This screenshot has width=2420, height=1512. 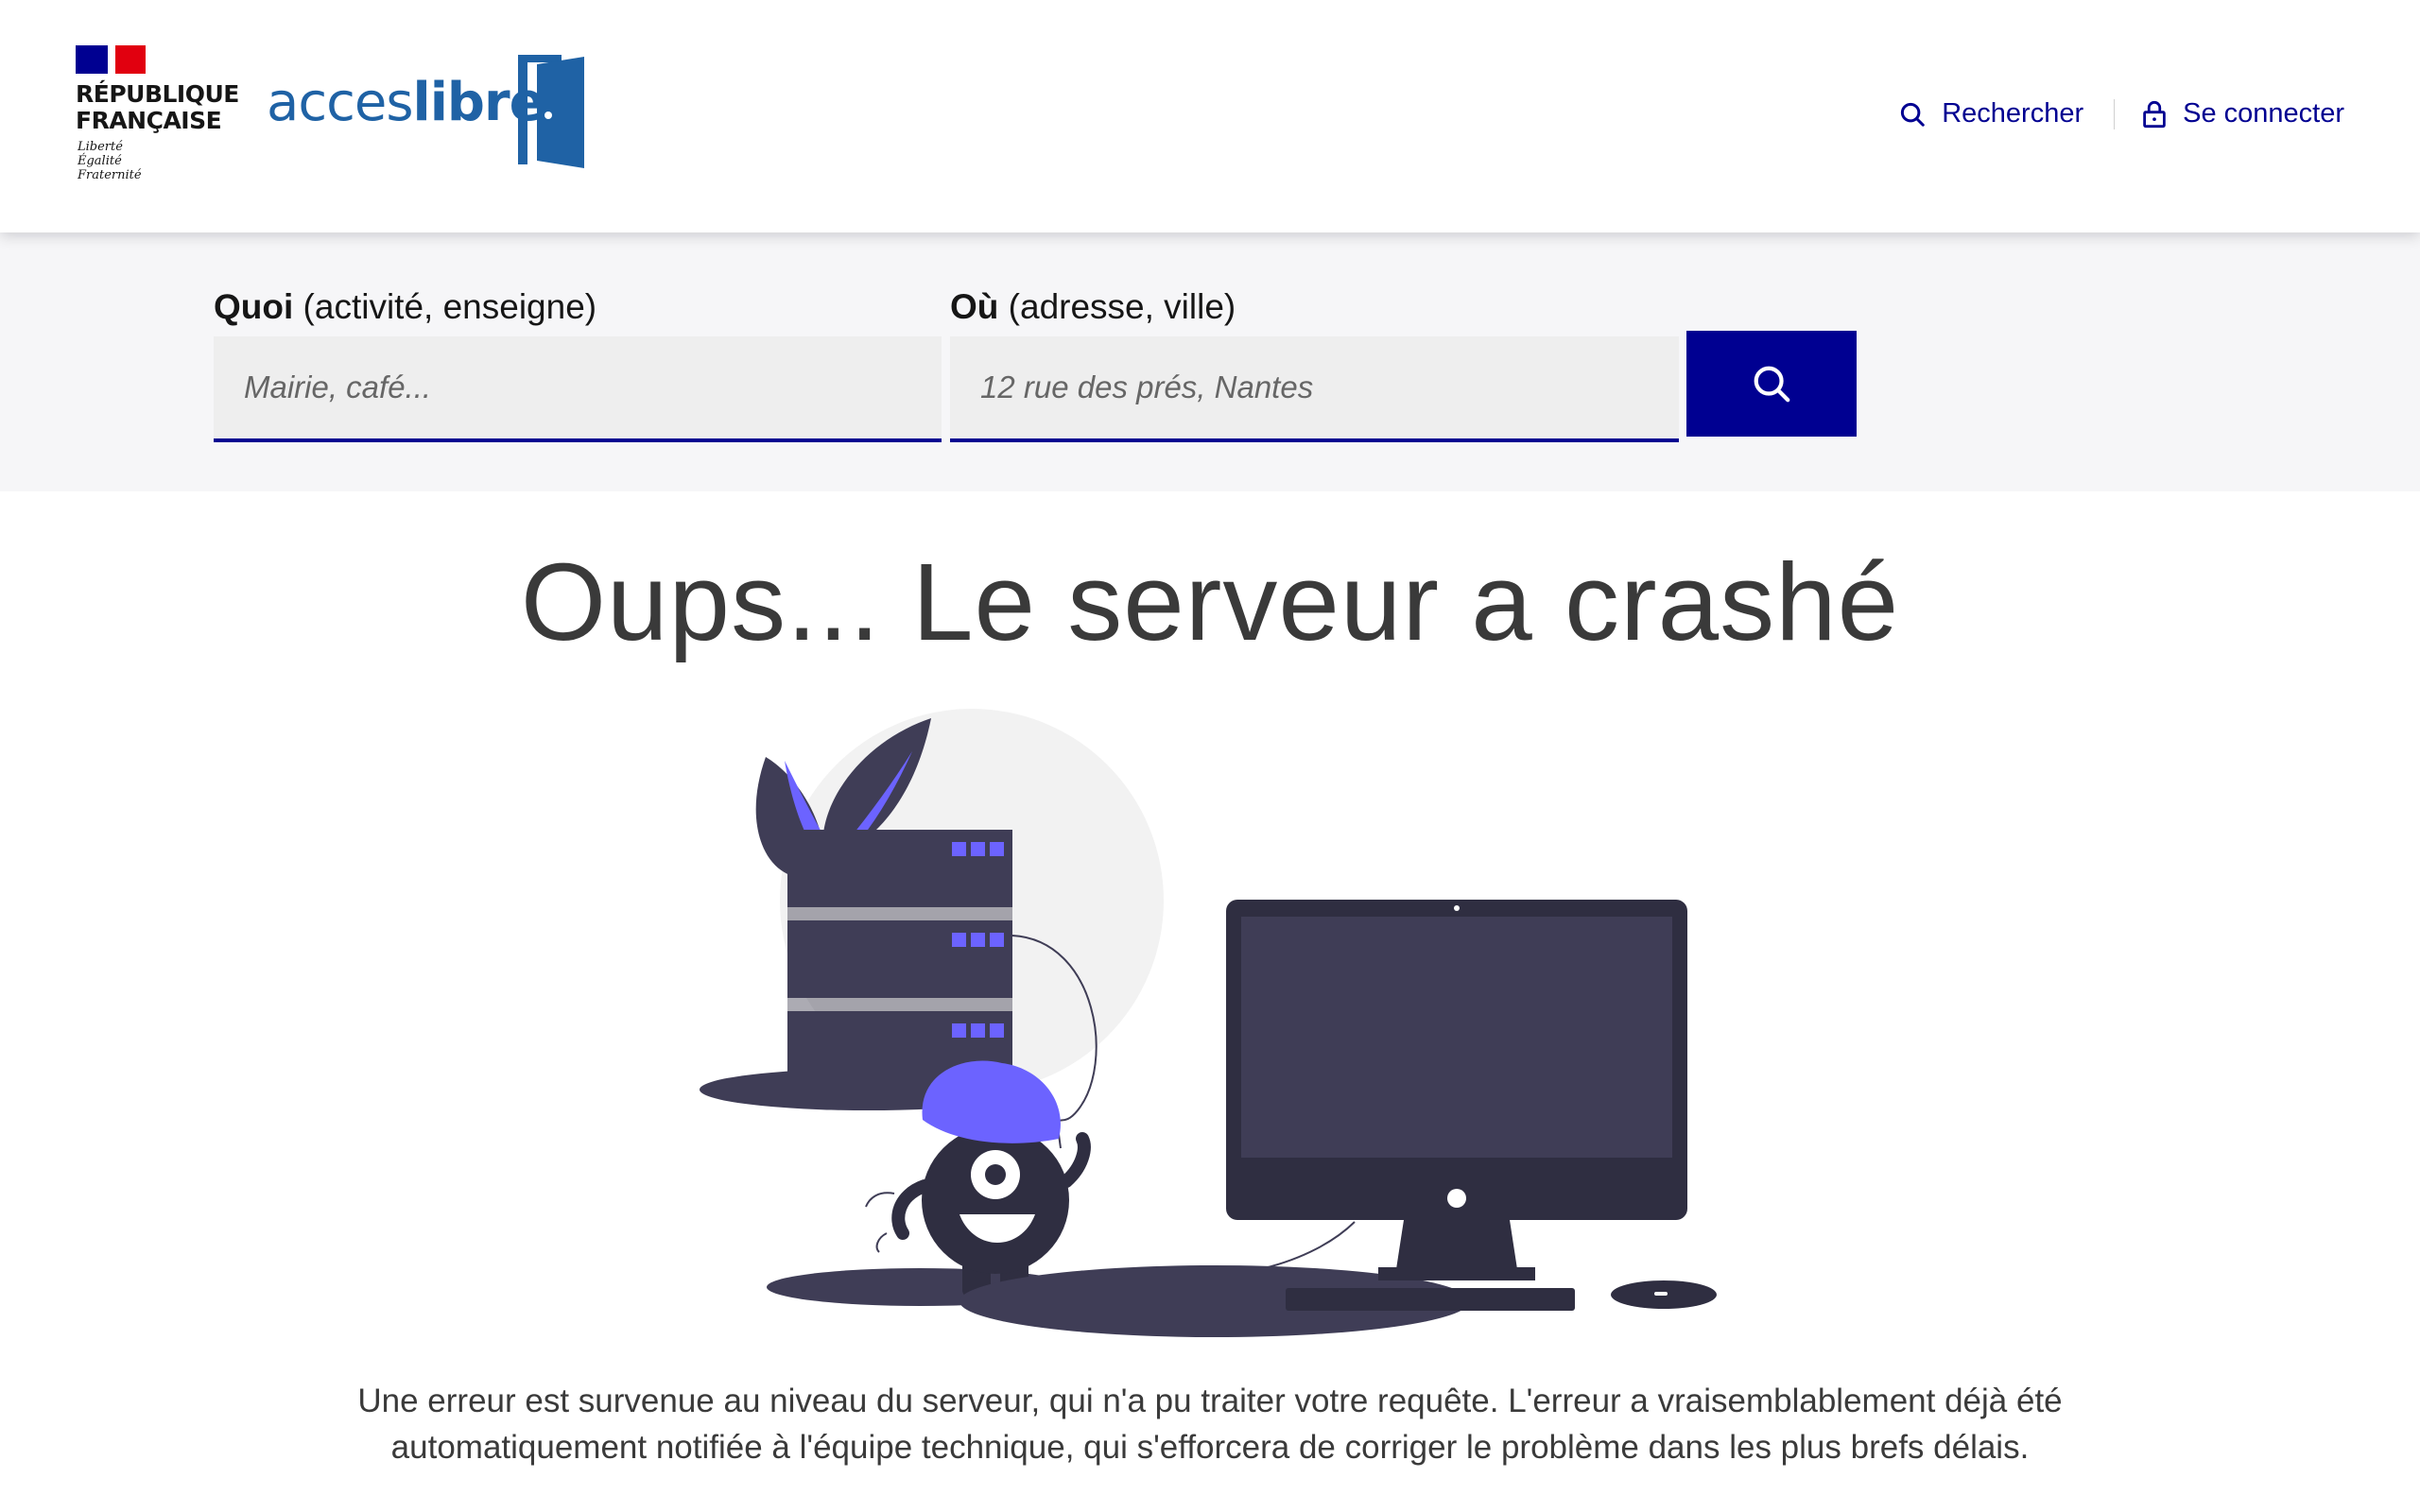 I want to click on motto-fraternite: Fraternité, so click(x=110, y=175).